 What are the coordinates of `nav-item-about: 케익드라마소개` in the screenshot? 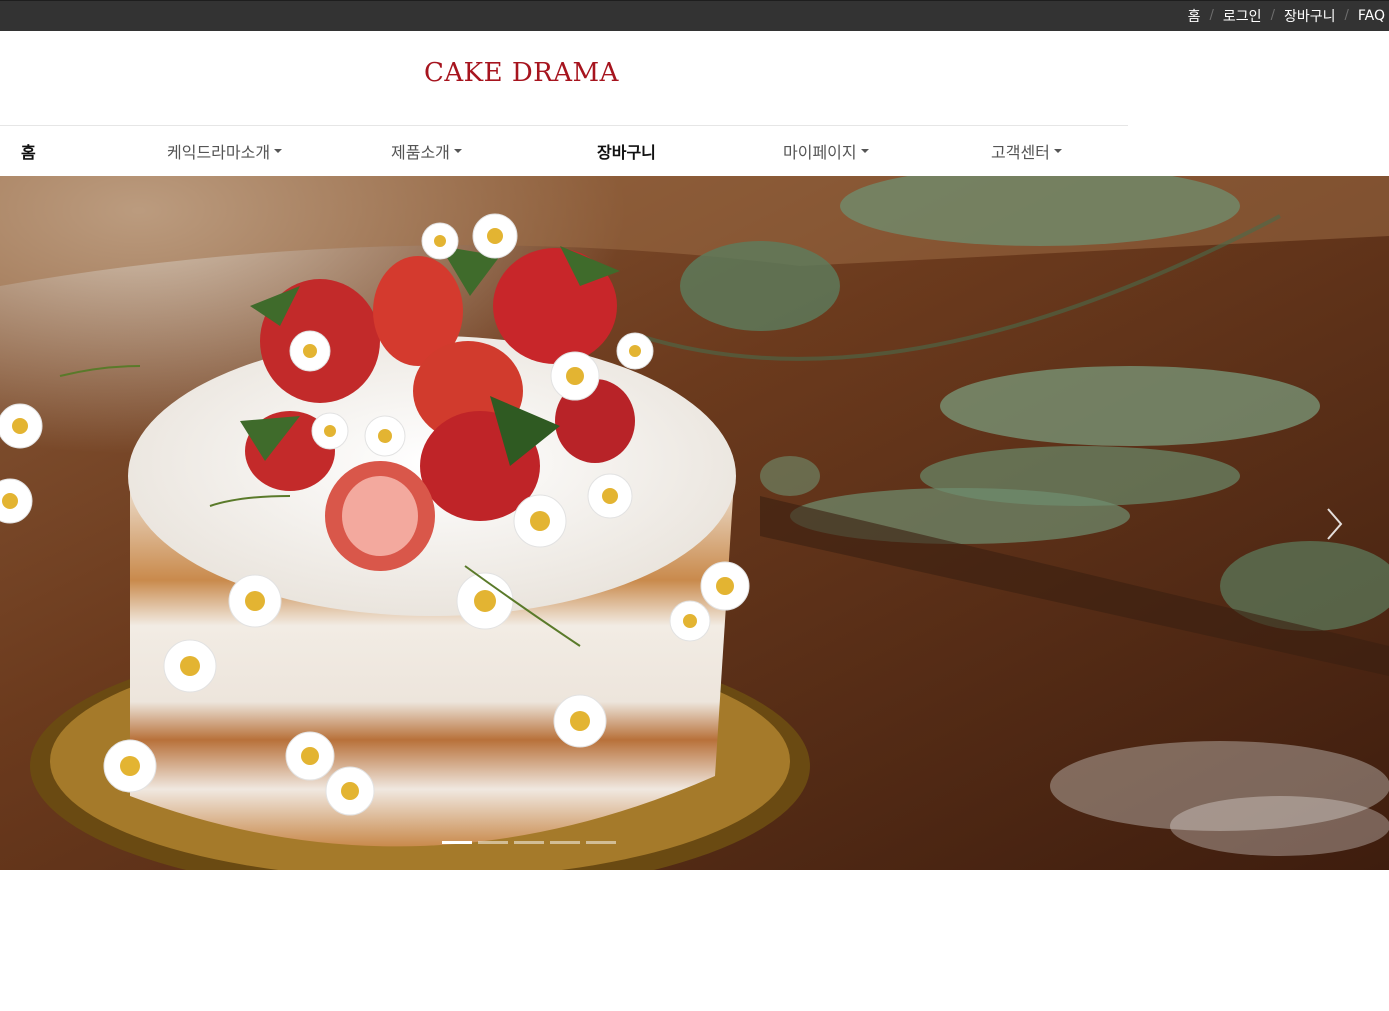 It's located at (225, 151).